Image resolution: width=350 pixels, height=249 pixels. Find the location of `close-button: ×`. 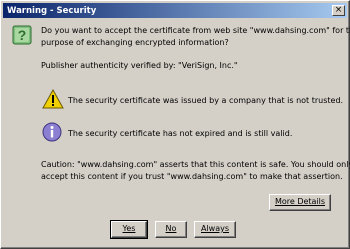

close-button: × is located at coordinates (338, 10).